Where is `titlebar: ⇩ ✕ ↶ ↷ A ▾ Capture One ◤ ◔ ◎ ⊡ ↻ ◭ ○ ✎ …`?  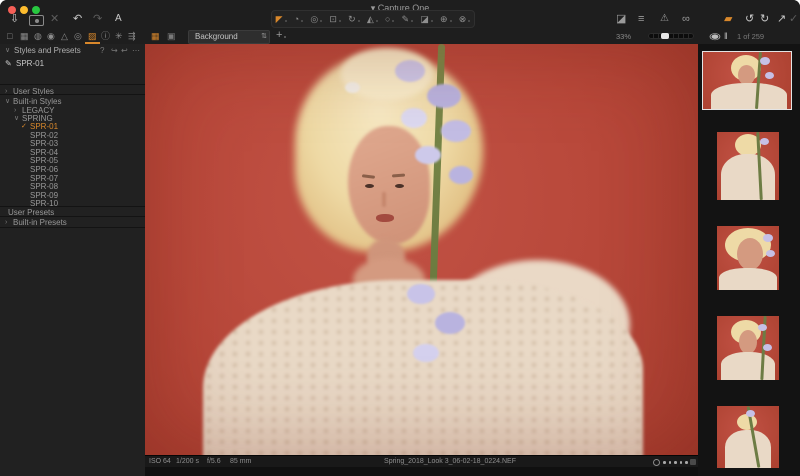
titlebar: ⇩ ✕ ↶ ↷ A ▾ Capture One ◤ ◔ ◎ ⊡ ↻ ◭ ○ ✎ … is located at coordinates (400, 14).